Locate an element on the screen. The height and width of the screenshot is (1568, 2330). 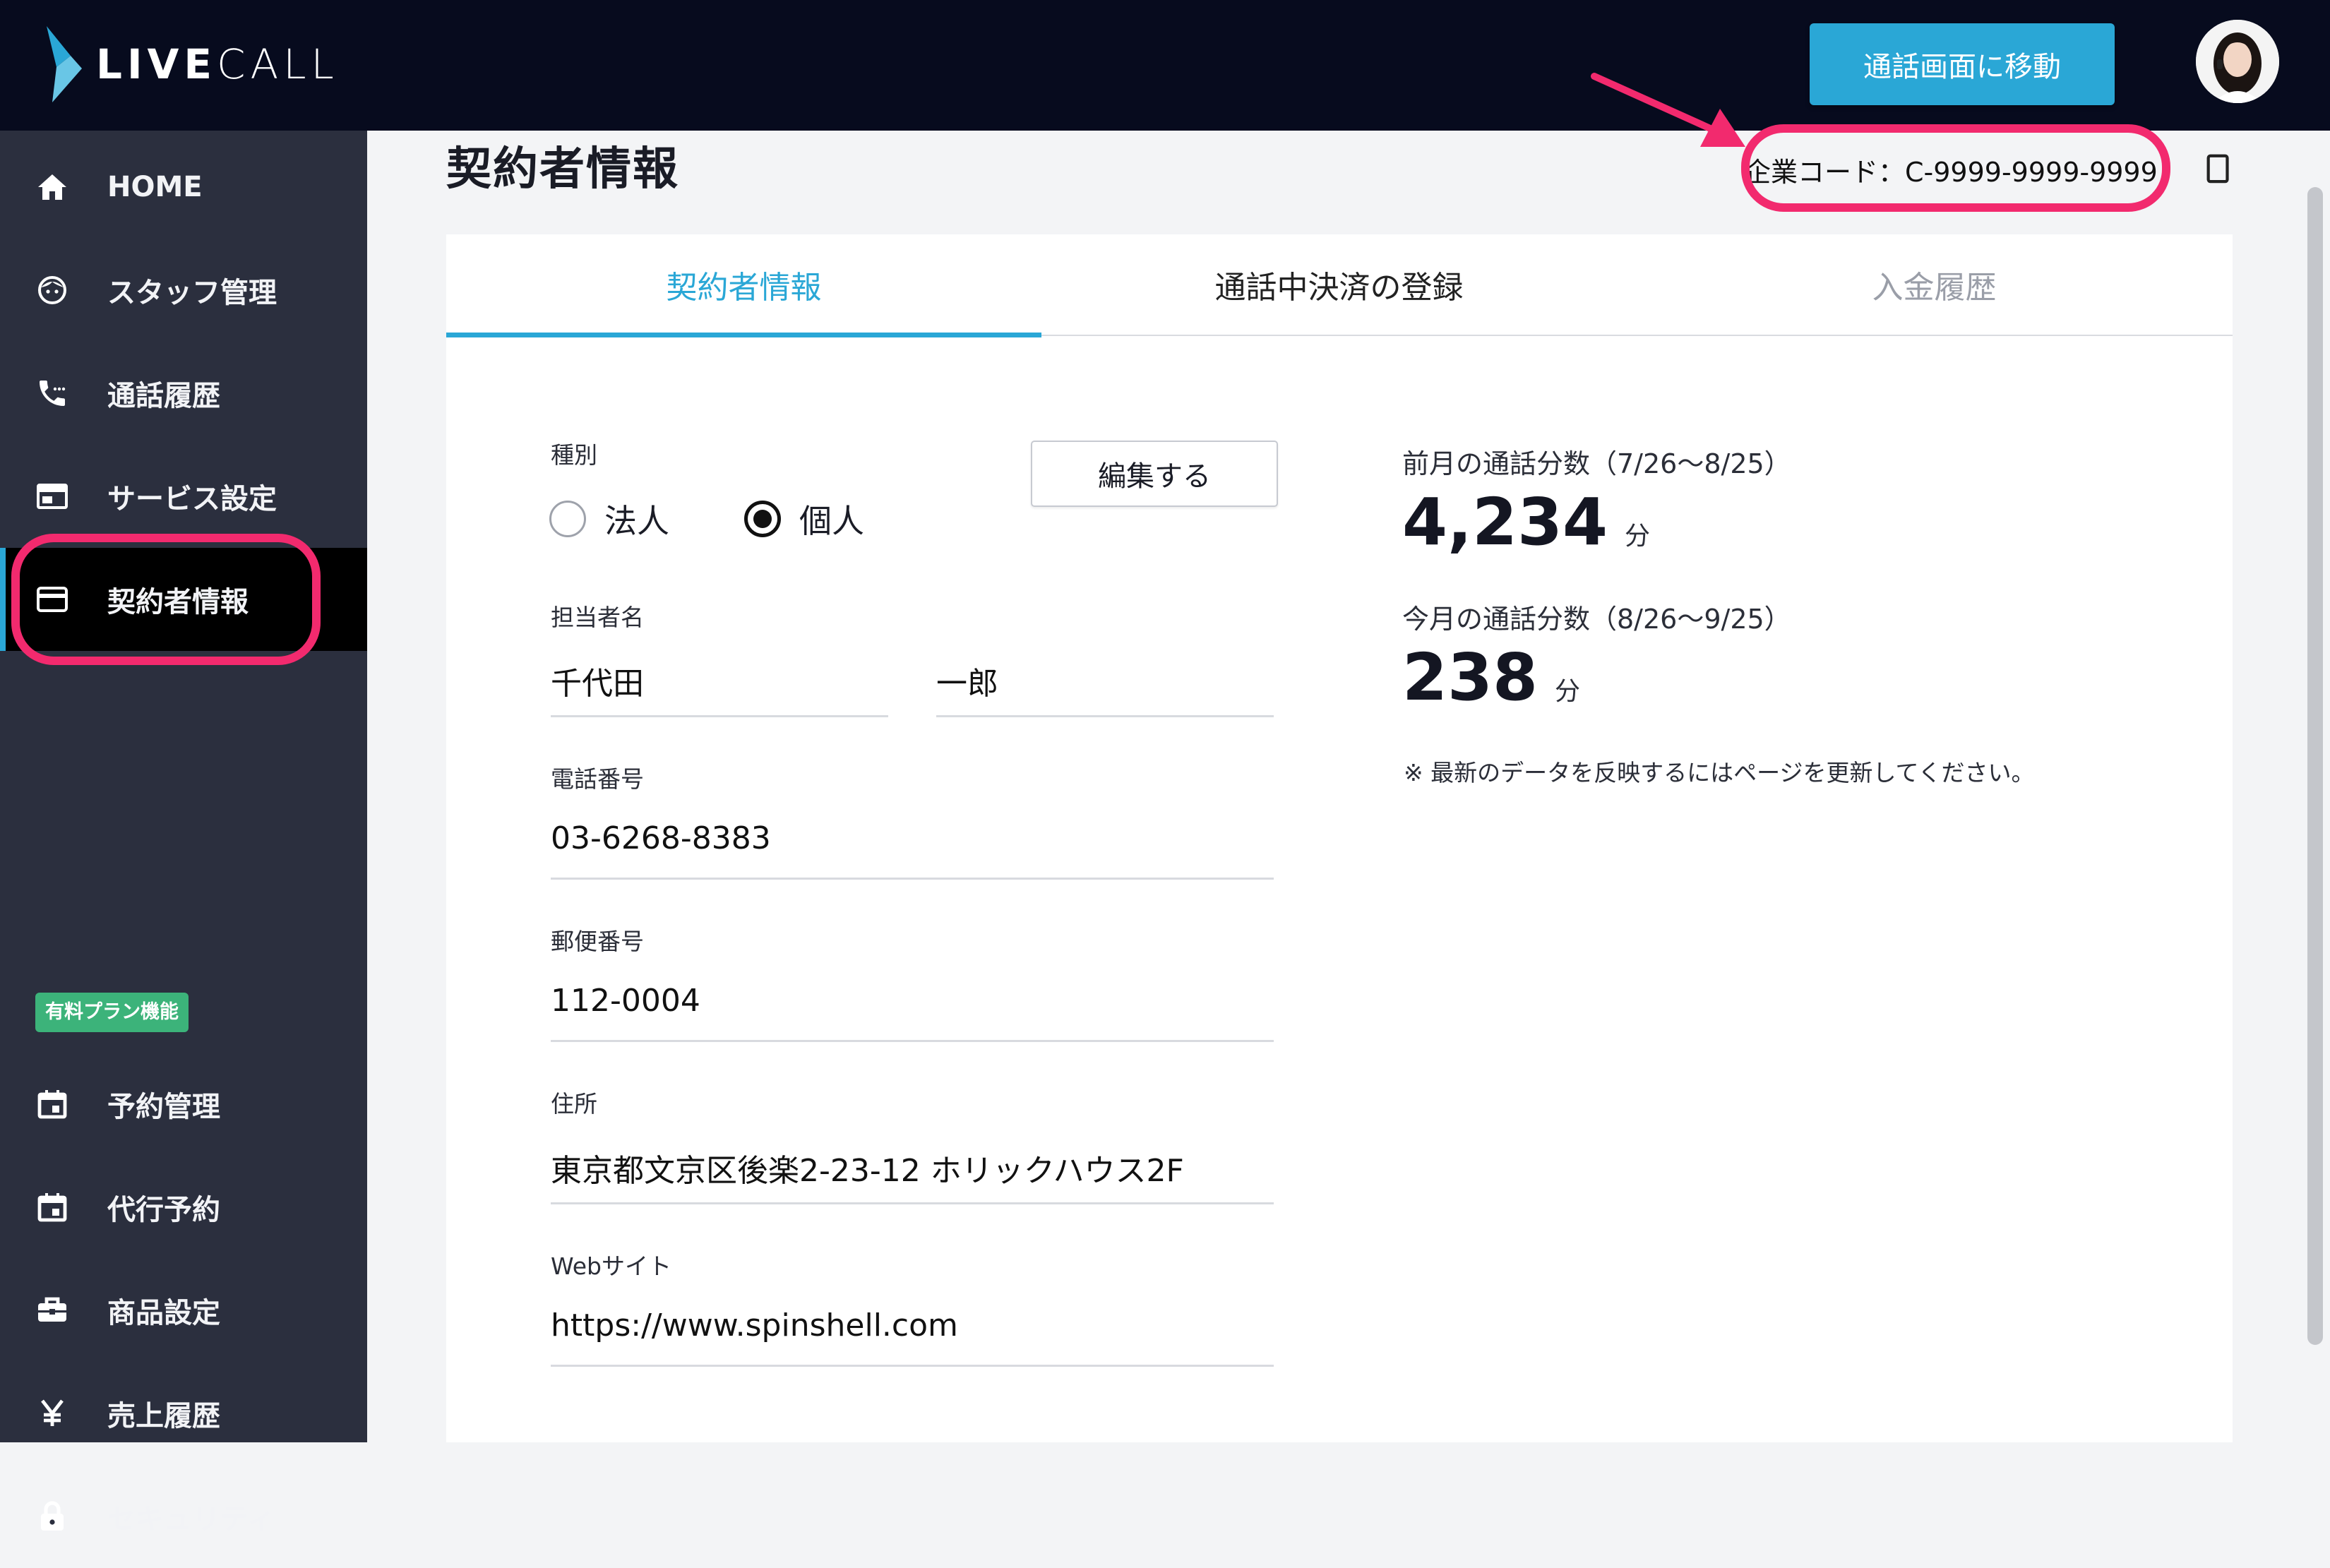
sidebar-item-call-history: 通話履歴 is located at coordinates (183, 393).